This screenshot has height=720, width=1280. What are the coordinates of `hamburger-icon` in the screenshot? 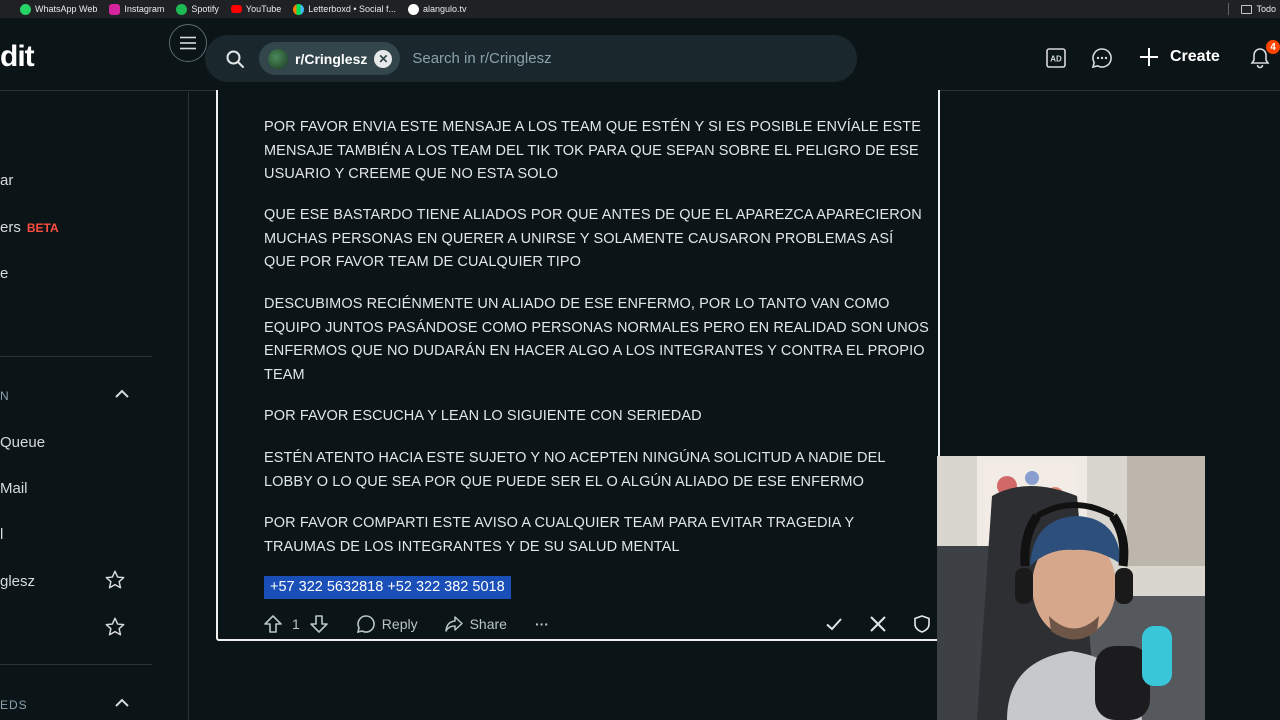 It's located at (188, 43).